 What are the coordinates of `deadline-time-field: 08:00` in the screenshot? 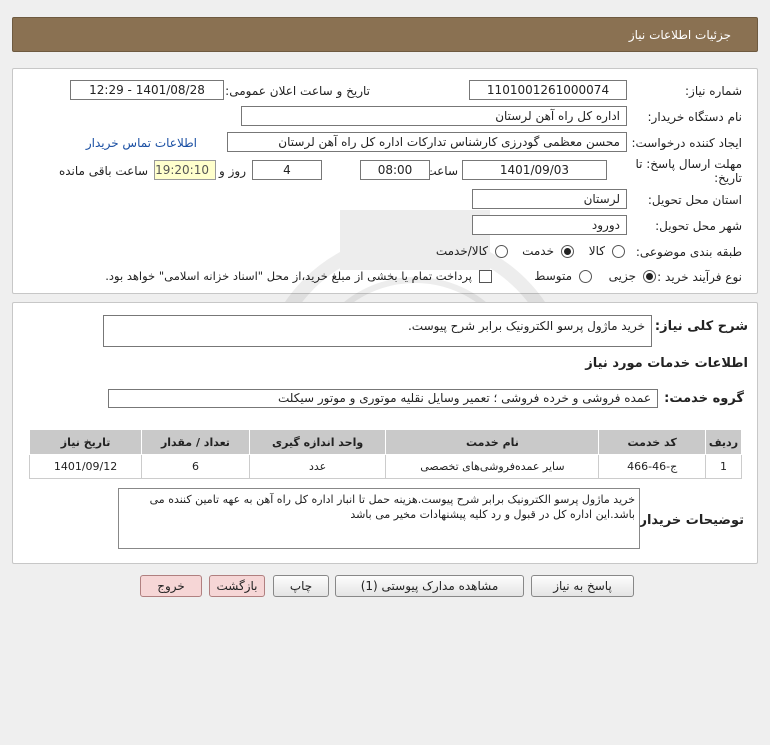 It's located at (395, 170).